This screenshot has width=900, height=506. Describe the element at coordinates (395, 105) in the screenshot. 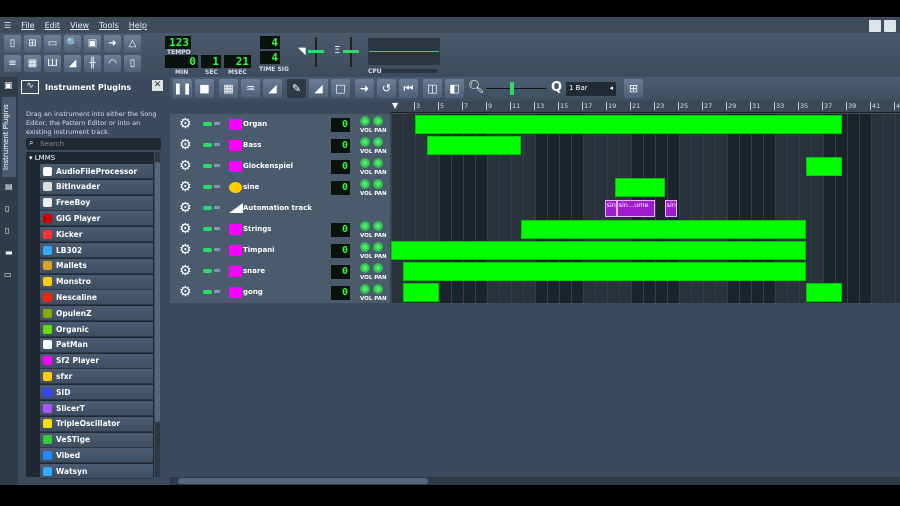

I see `playhead-icon: ▼` at that location.